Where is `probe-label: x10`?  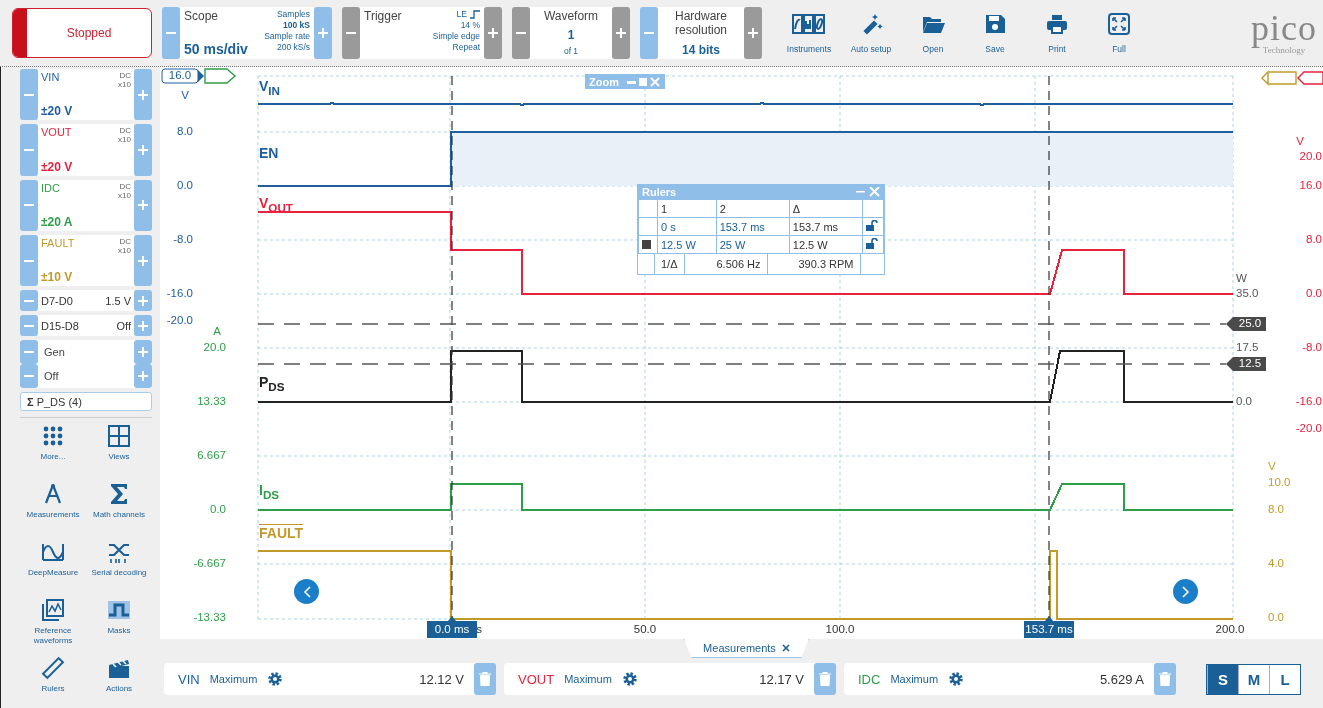 probe-label: x10 is located at coordinates (124, 140).